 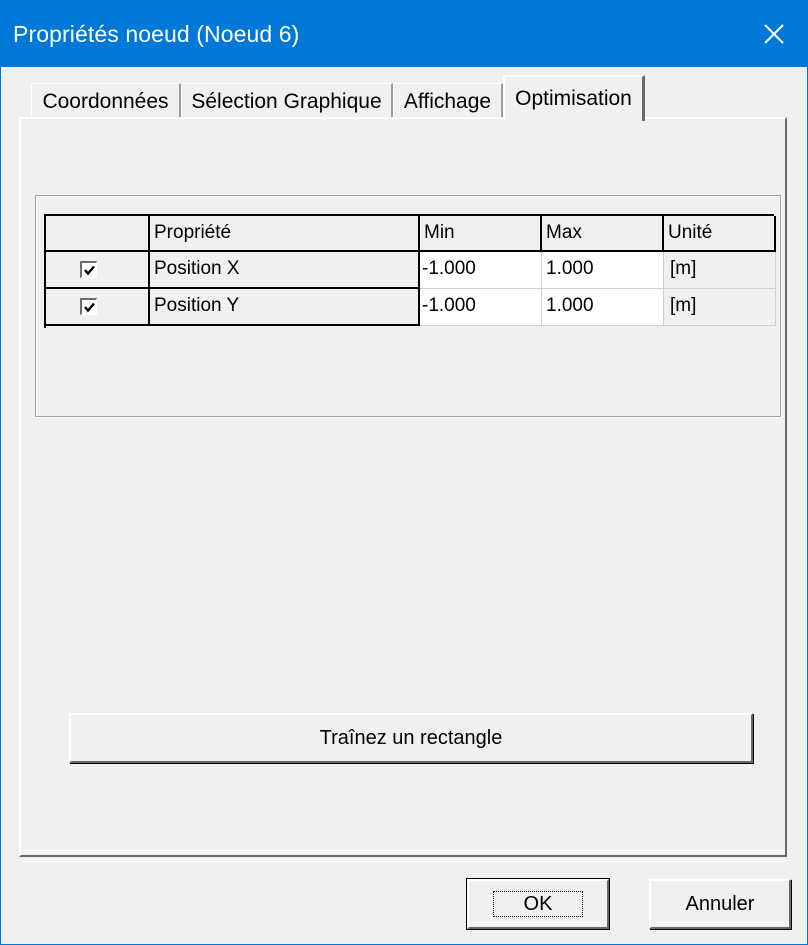 I want to click on cancel-button: Annuler, so click(x=720, y=904).